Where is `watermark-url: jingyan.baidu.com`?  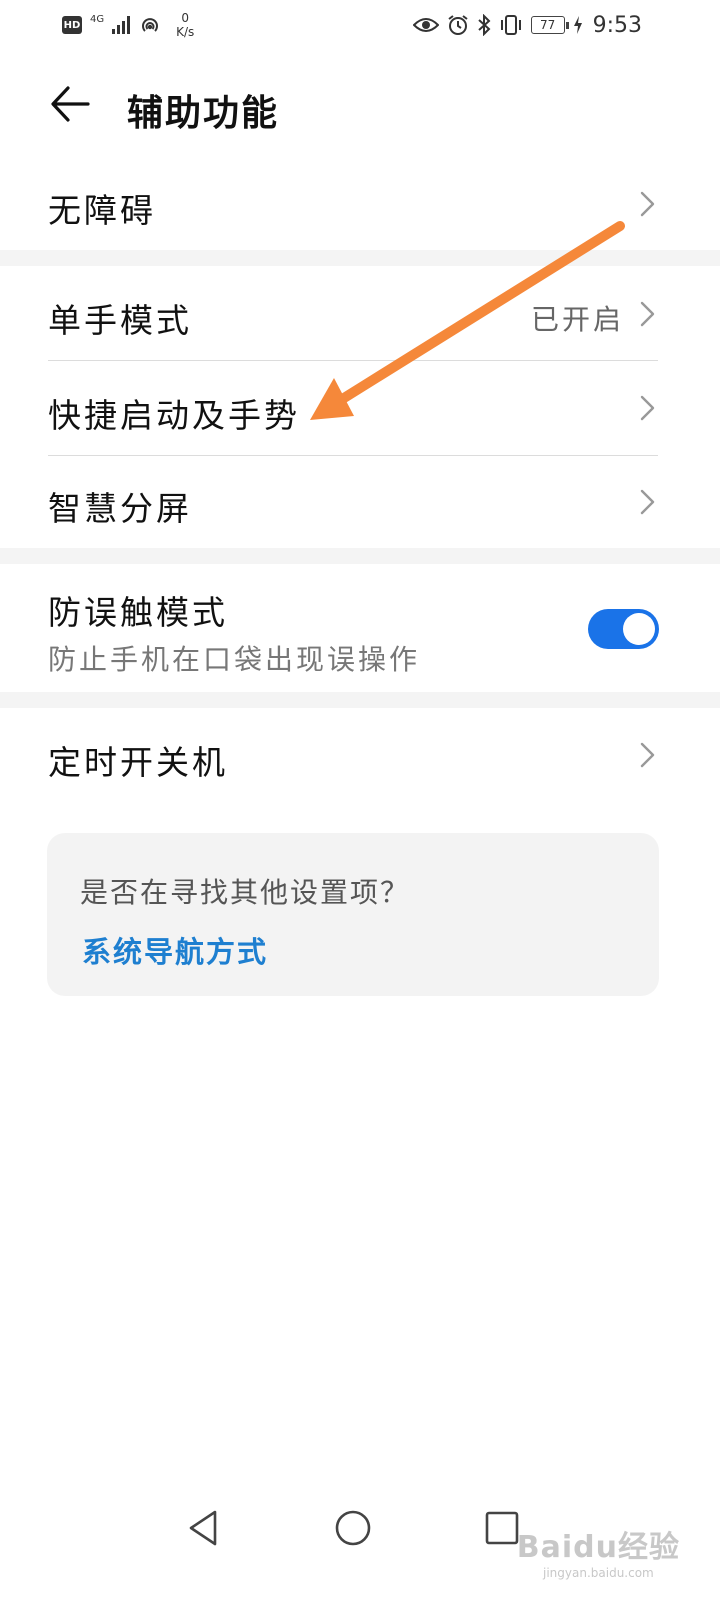 watermark-url: jingyan.baidu.com is located at coordinates (598, 1573).